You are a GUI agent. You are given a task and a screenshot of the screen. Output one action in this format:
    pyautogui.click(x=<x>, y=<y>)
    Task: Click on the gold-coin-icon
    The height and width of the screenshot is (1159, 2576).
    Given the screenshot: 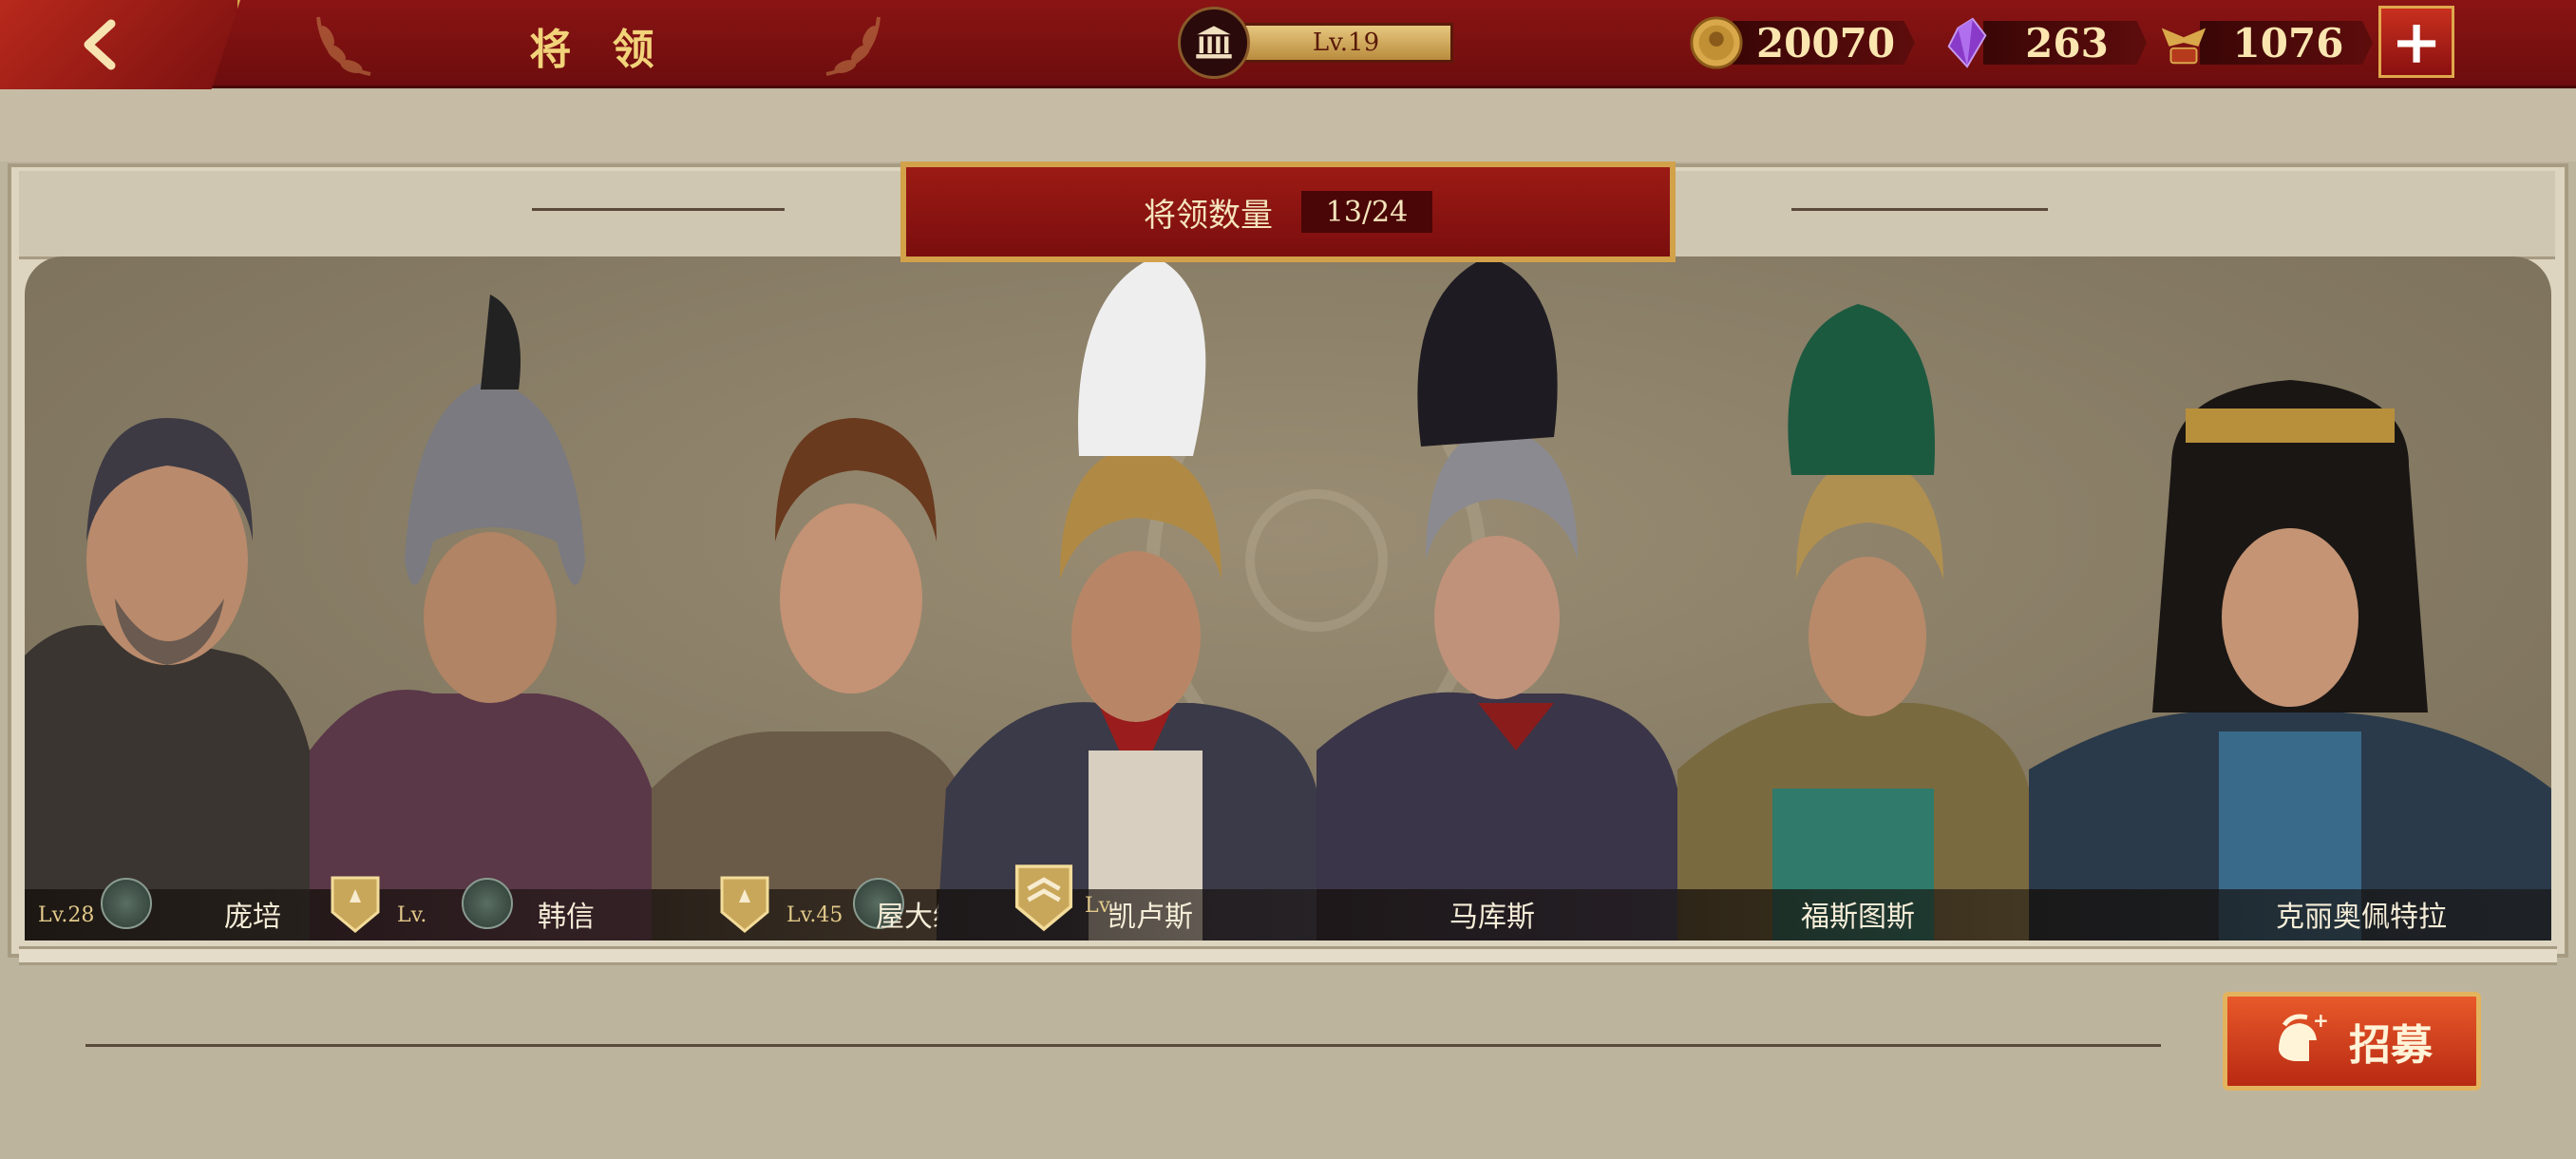 What is the action you would take?
    pyautogui.click(x=1716, y=42)
    